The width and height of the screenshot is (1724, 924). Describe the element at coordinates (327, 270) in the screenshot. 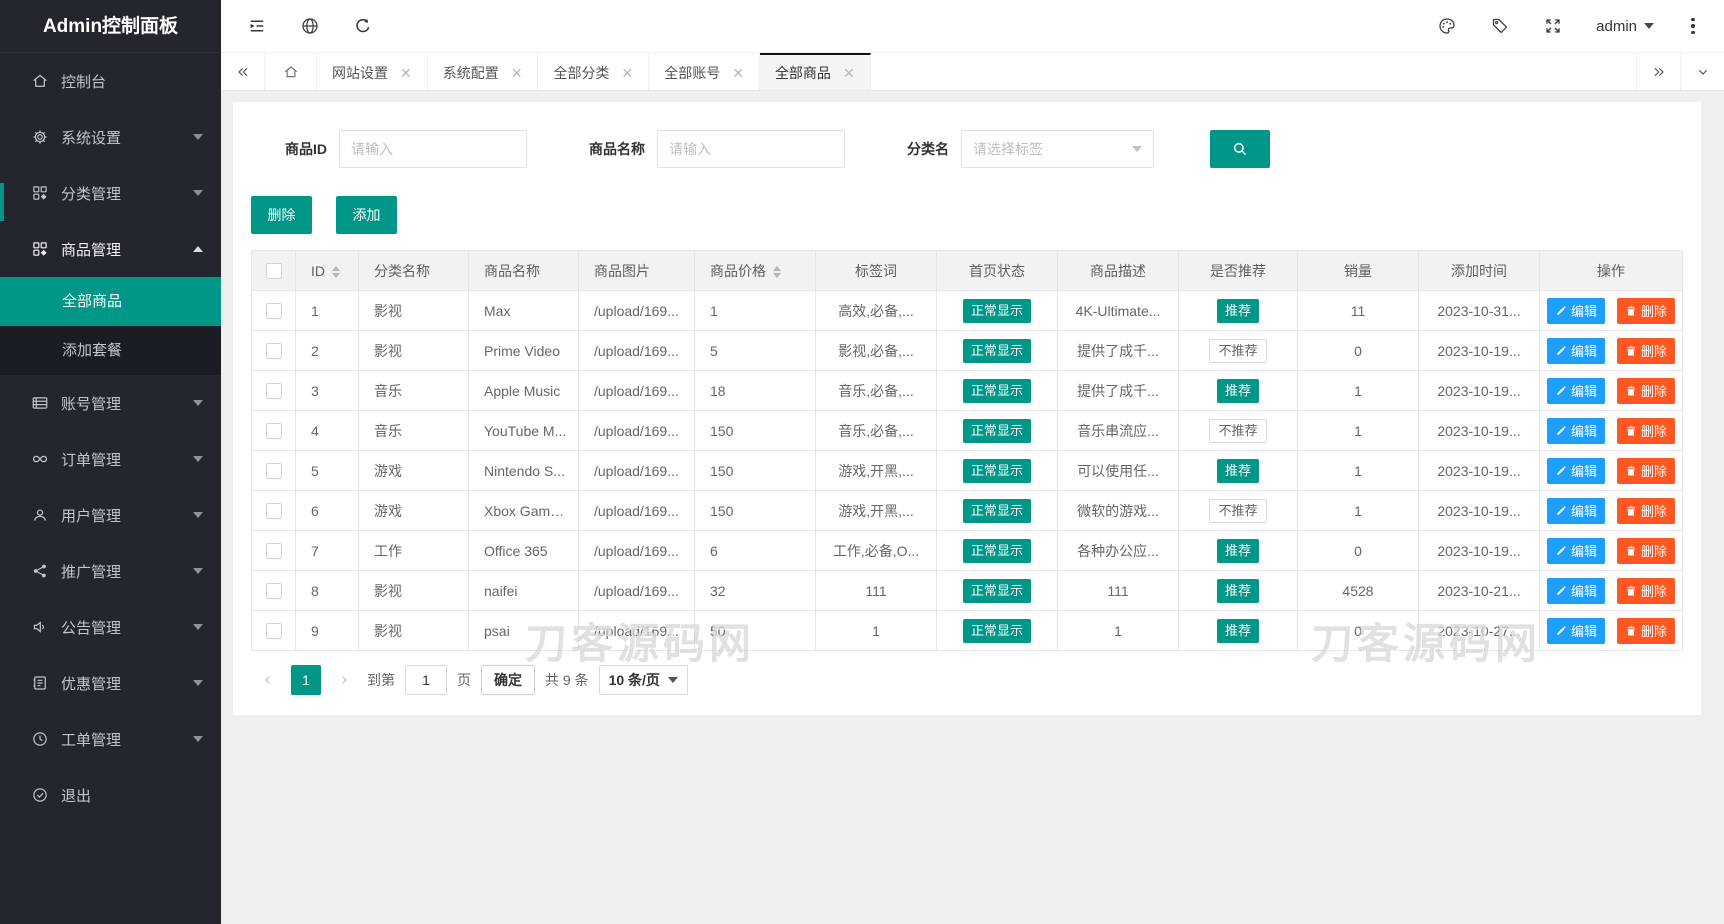

I see `column-id: ID` at that location.